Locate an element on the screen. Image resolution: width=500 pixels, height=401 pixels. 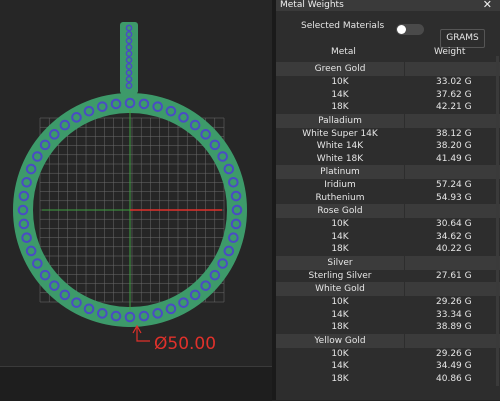
table-row: 18K 40.22 G is located at coordinates (388, 249).